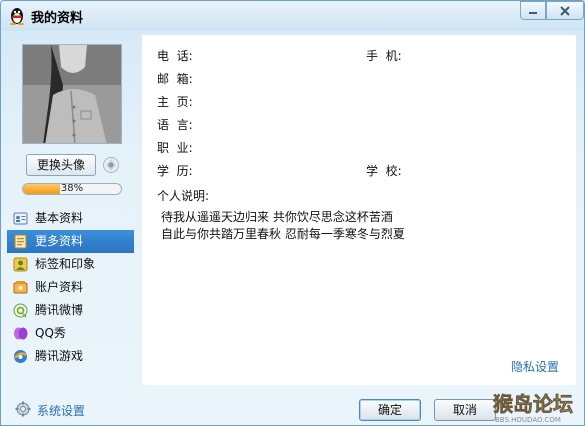  What do you see at coordinates (277, 217) in the screenshot?
I see `description-line-1: 待我从遥遥天边归来 共你饮尽思念这杯苦酒` at bounding box center [277, 217].